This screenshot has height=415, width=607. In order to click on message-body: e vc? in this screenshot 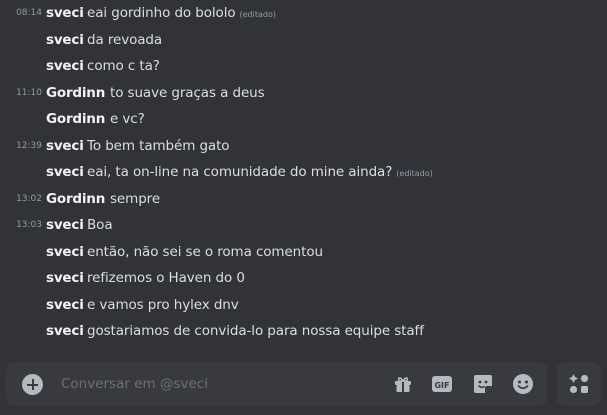, I will do `click(127, 119)`.